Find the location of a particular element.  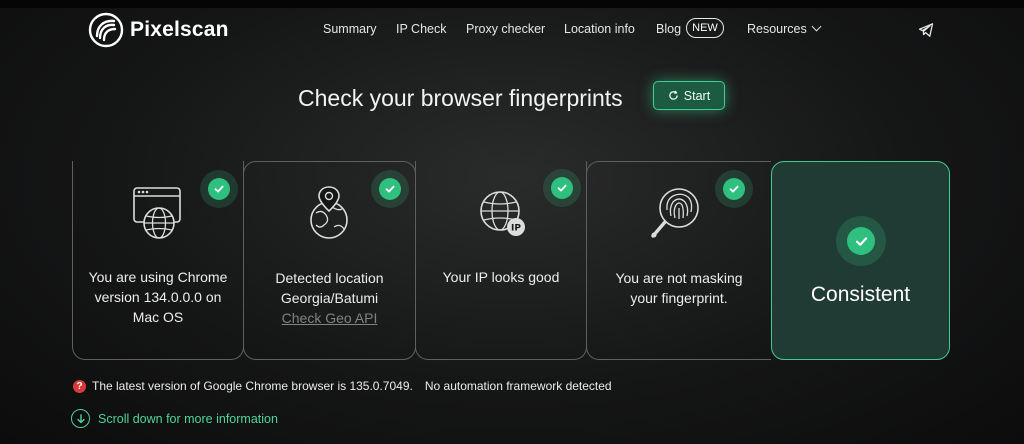

check-geo-api-link: Check Geo API is located at coordinates (329, 318).